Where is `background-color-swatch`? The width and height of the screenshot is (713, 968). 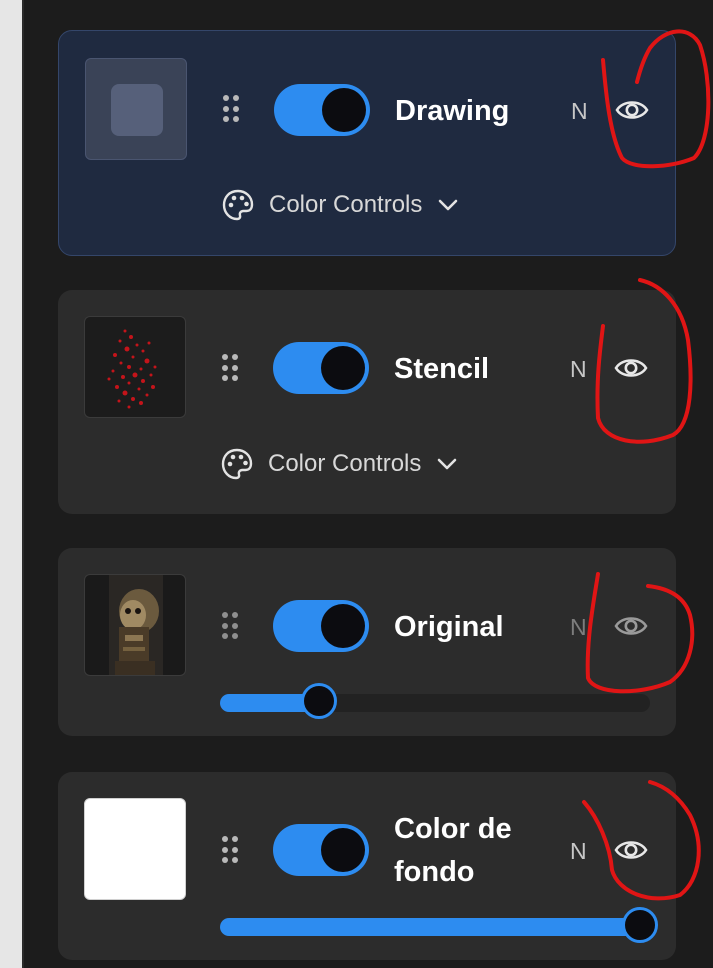 background-color-swatch is located at coordinates (135, 849).